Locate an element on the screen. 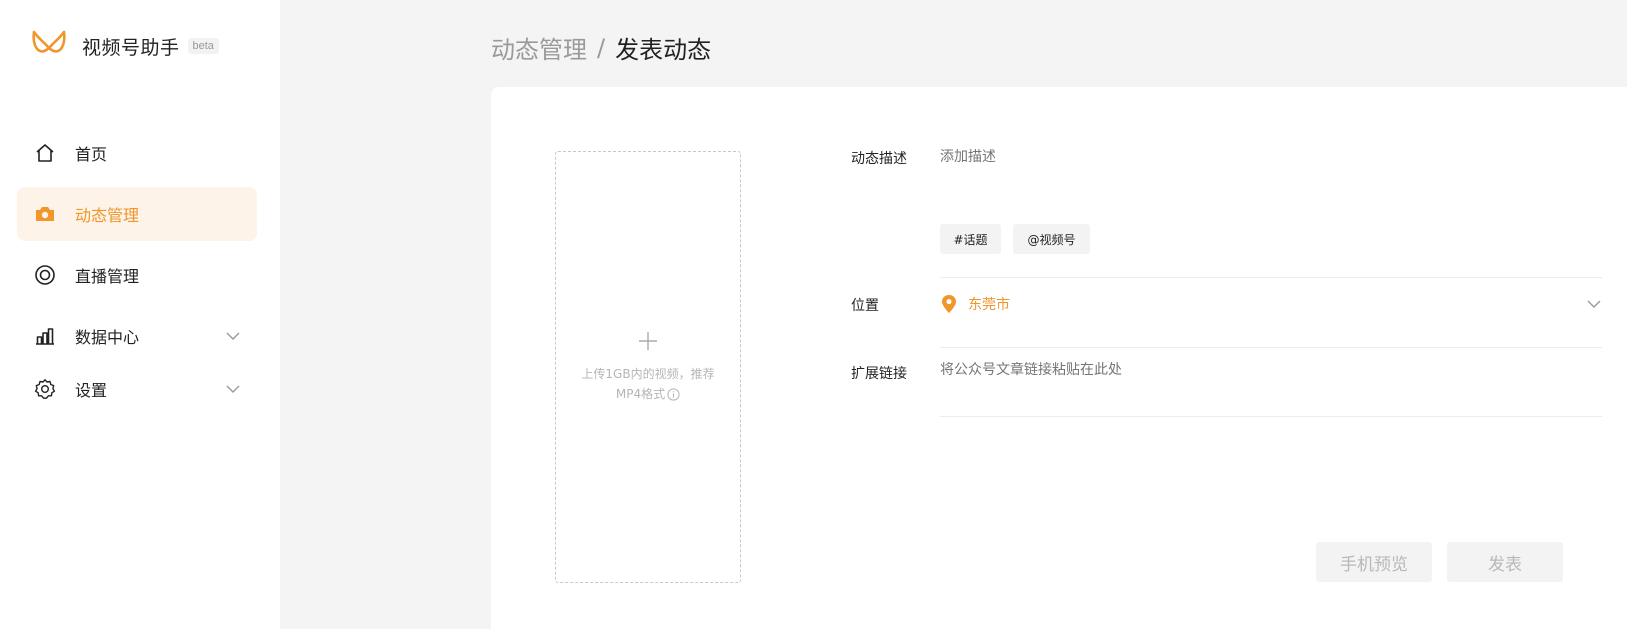  location-value: 东莞市 is located at coordinates (989, 305).